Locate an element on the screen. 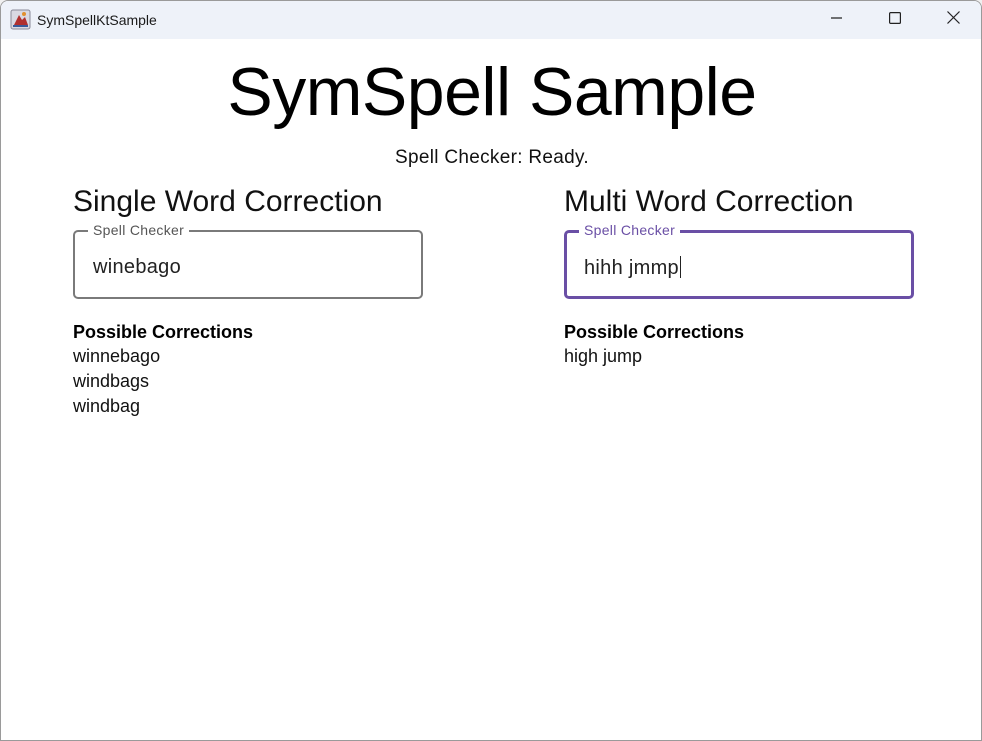 The height and width of the screenshot is (741, 982). single-word-field-value: winebago is located at coordinates (137, 267).